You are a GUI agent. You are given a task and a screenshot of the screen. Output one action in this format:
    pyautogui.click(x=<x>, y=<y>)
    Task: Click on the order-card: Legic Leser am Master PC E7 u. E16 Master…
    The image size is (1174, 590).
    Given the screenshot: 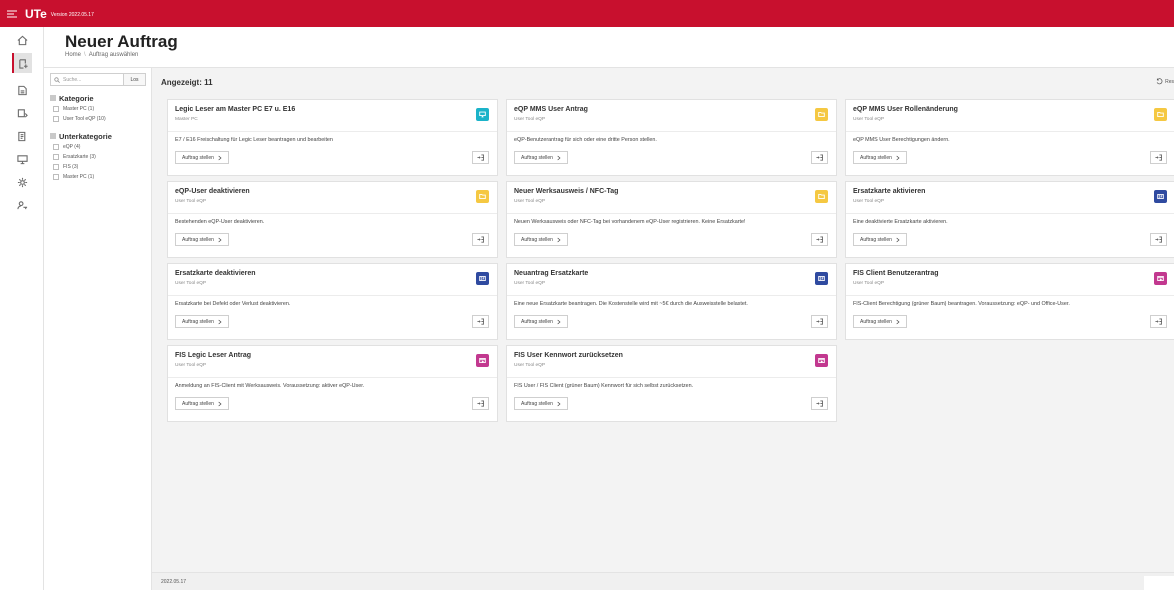 What is the action you would take?
    pyautogui.click(x=332, y=137)
    